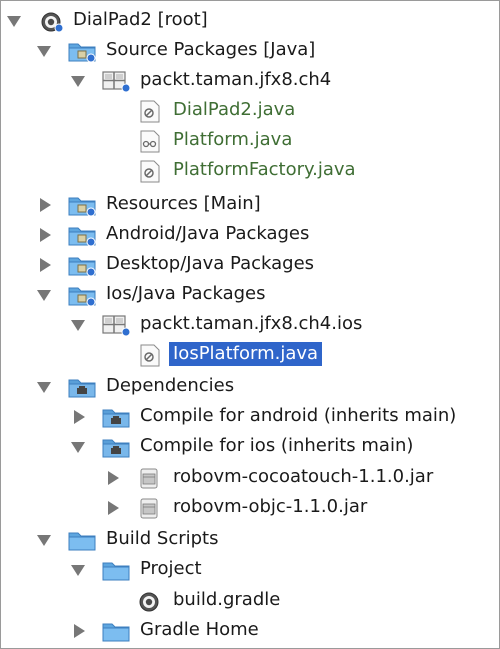 This screenshot has width=500, height=649. I want to click on tree-node-file: DialPad2.java, so click(250, 110).